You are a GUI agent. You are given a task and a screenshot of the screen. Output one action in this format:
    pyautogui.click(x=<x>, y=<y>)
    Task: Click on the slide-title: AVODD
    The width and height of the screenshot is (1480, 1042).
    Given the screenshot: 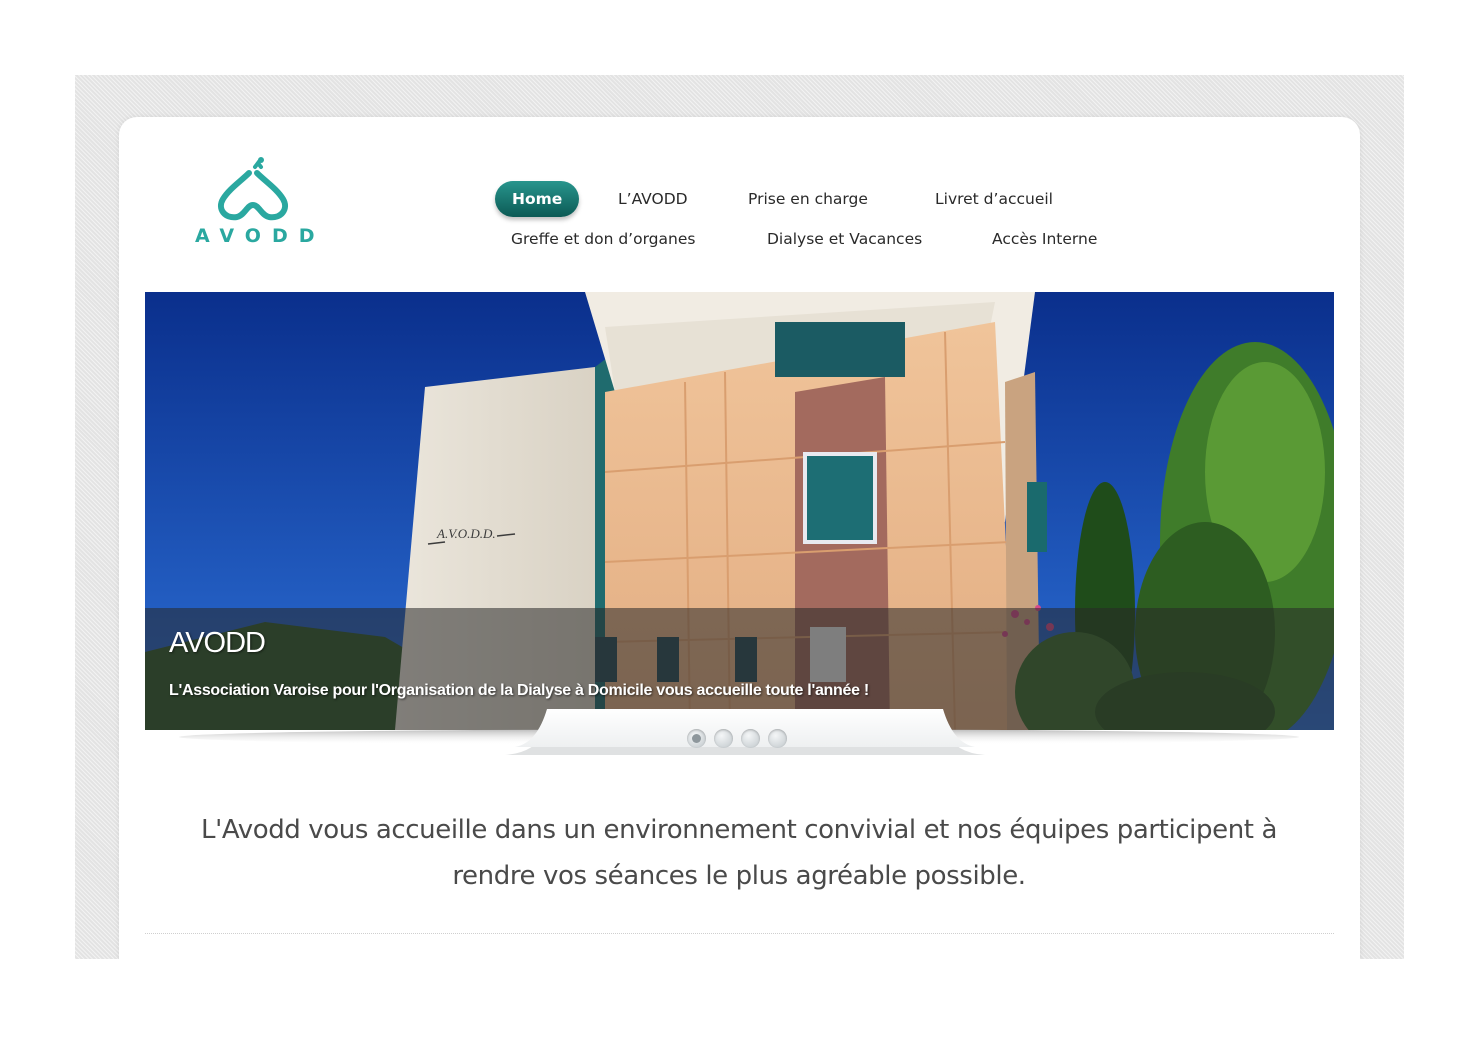 What is the action you would take?
    pyautogui.click(x=217, y=643)
    